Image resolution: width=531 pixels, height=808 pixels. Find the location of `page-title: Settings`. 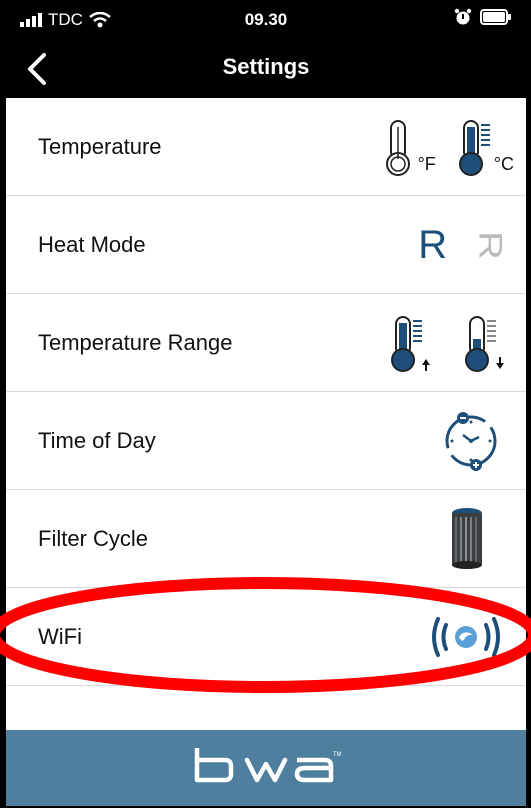

page-title: Settings is located at coordinates (266, 66).